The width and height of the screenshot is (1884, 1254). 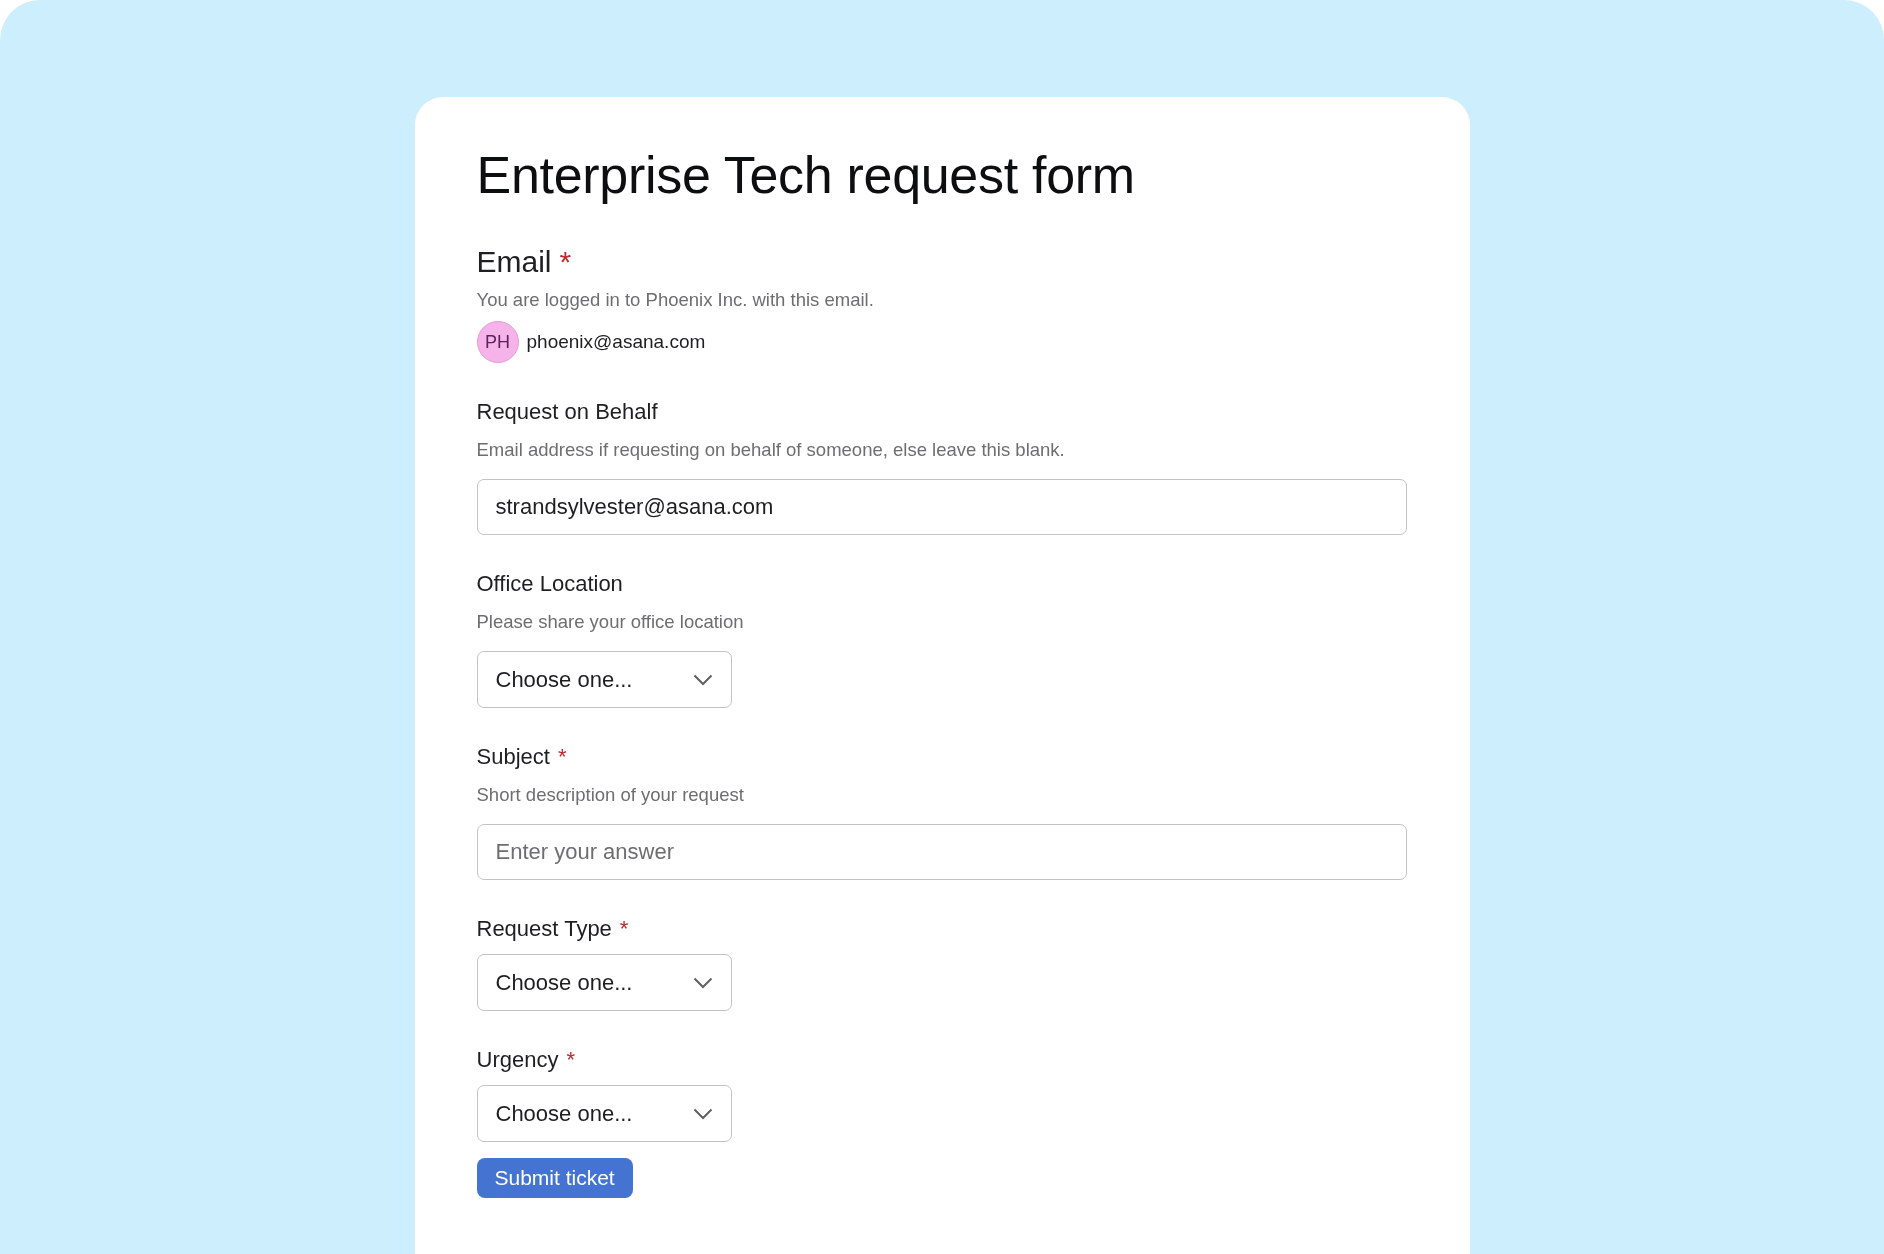 What do you see at coordinates (513, 756) in the screenshot?
I see `field-label: Subject` at bounding box center [513, 756].